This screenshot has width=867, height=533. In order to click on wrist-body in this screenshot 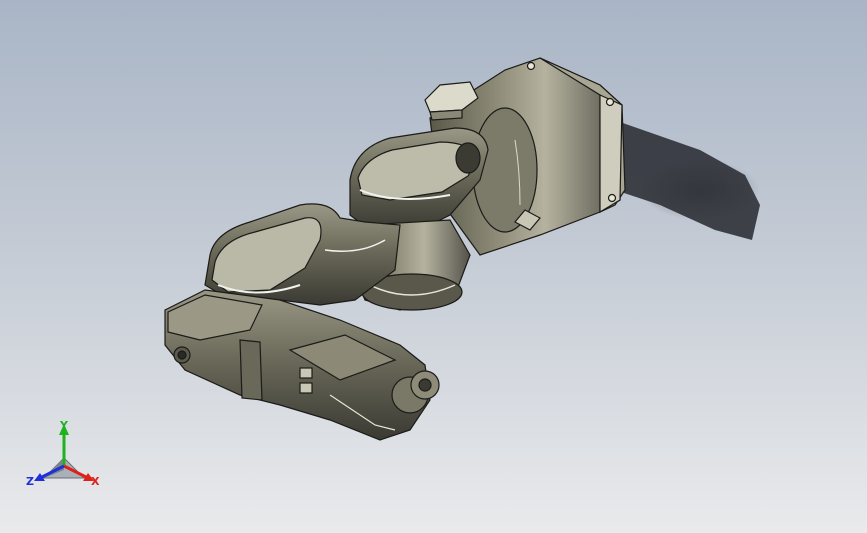, I will do `click(302, 365)`.